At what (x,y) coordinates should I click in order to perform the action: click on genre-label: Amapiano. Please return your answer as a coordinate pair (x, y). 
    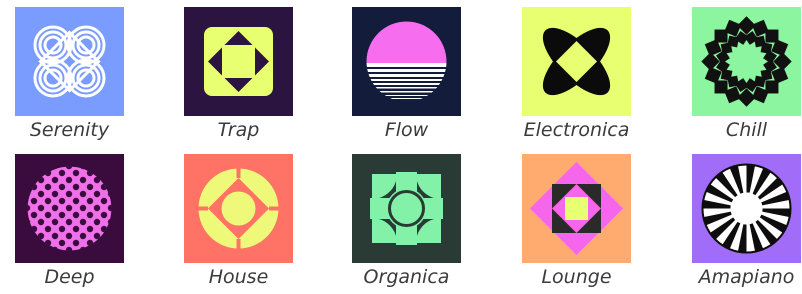
    Looking at the image, I should click on (746, 277).